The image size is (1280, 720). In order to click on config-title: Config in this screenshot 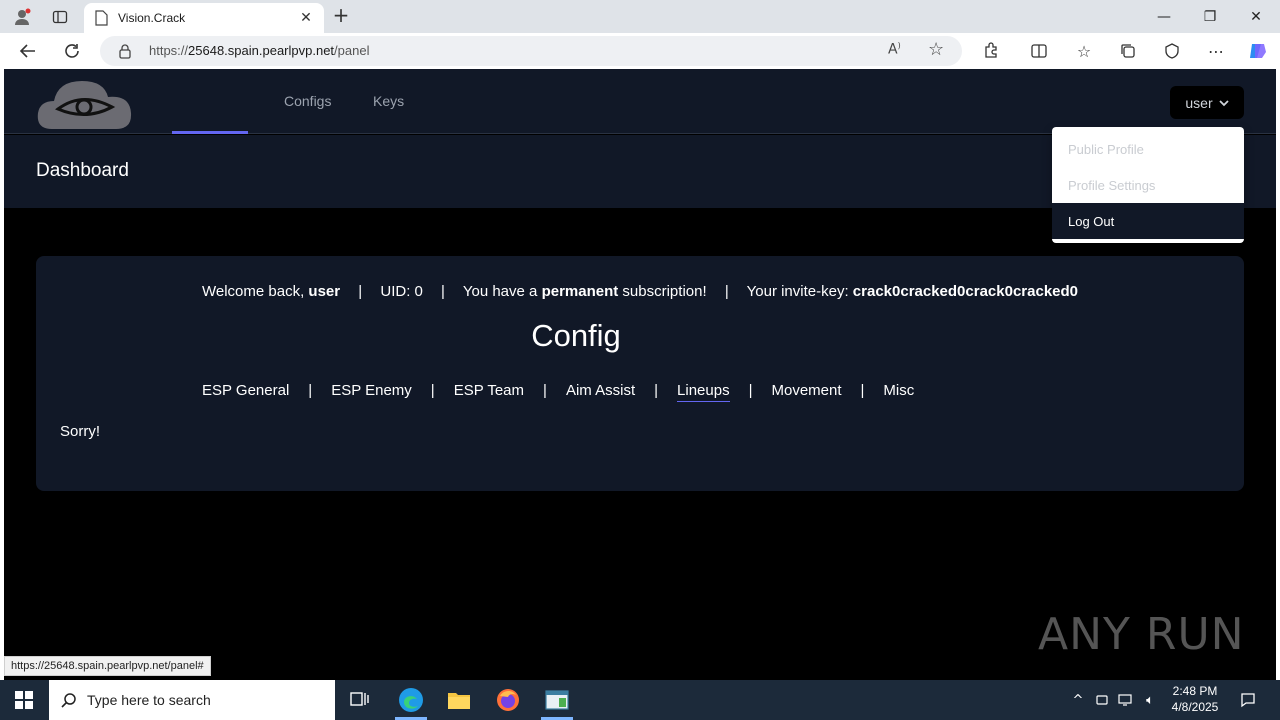, I will do `click(576, 335)`.